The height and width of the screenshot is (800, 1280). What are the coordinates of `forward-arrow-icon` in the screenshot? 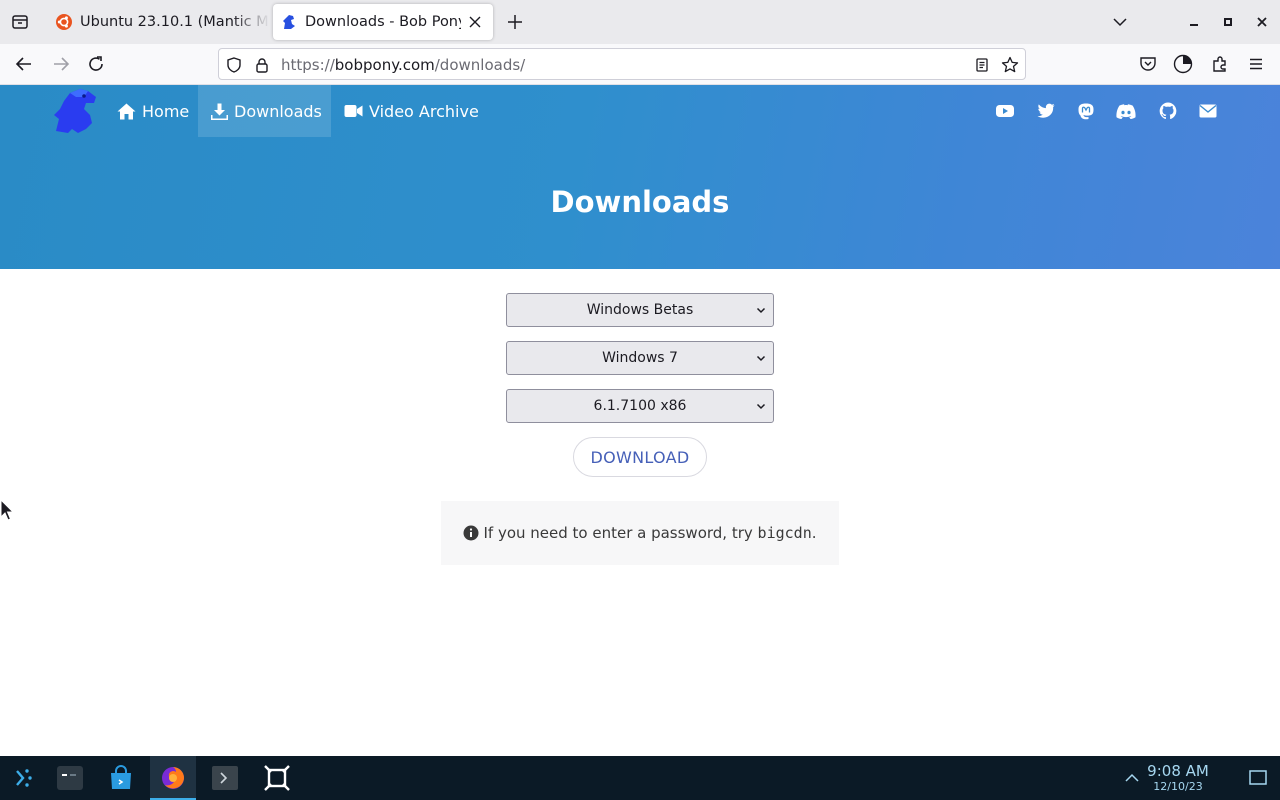 It's located at (61, 64).